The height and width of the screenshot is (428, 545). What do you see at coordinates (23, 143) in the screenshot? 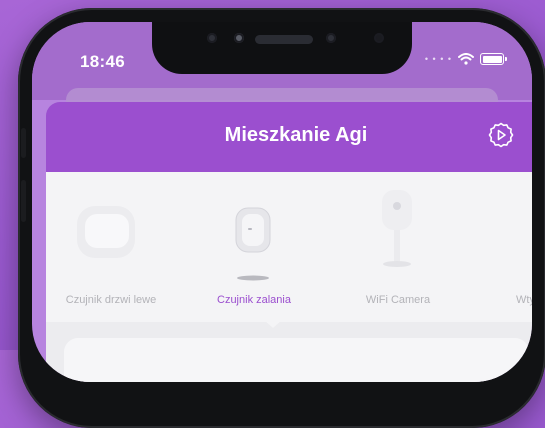
I see `mute-switch` at bounding box center [23, 143].